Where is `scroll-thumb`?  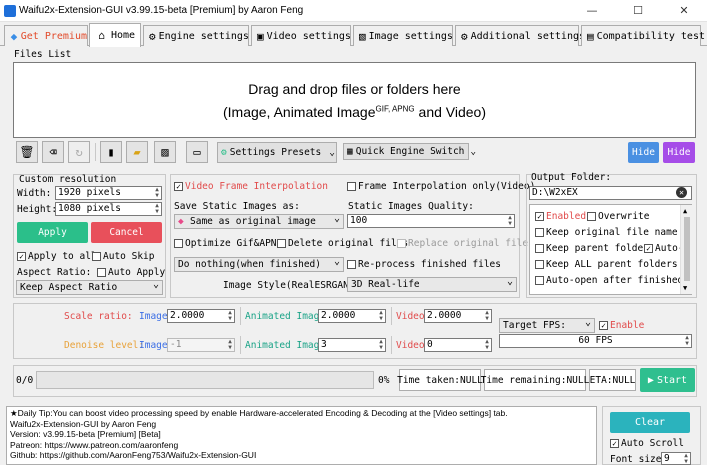 scroll-thumb is located at coordinates (687, 249).